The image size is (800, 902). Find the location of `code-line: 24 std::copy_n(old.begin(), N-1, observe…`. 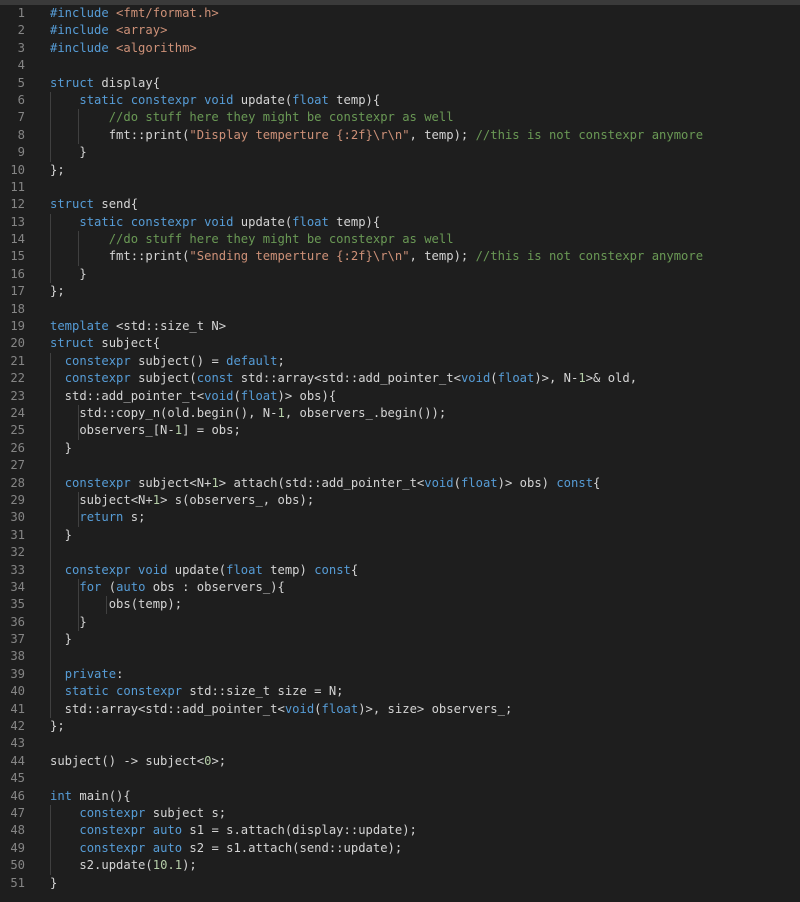

code-line: 24 std::copy_n(old.begin(), N-1, observe… is located at coordinates (400, 413).